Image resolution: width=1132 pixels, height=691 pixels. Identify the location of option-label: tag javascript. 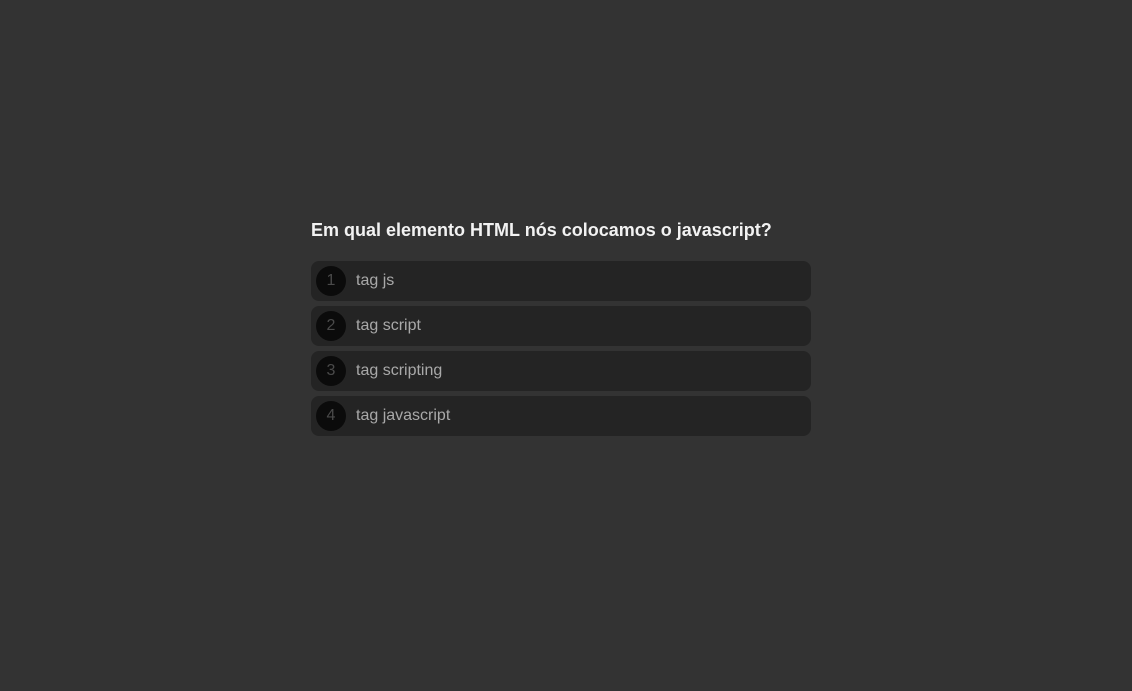
(403, 415).